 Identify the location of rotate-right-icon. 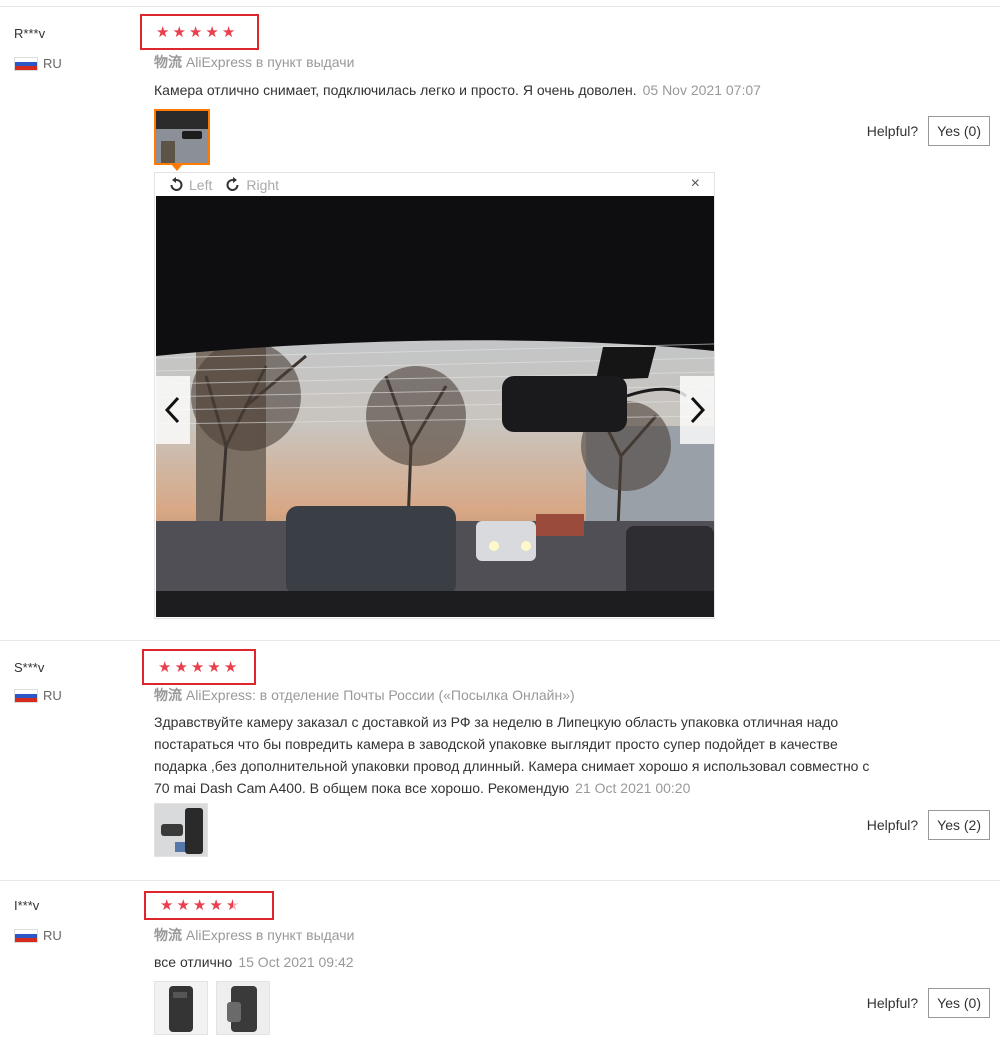
(232, 183).